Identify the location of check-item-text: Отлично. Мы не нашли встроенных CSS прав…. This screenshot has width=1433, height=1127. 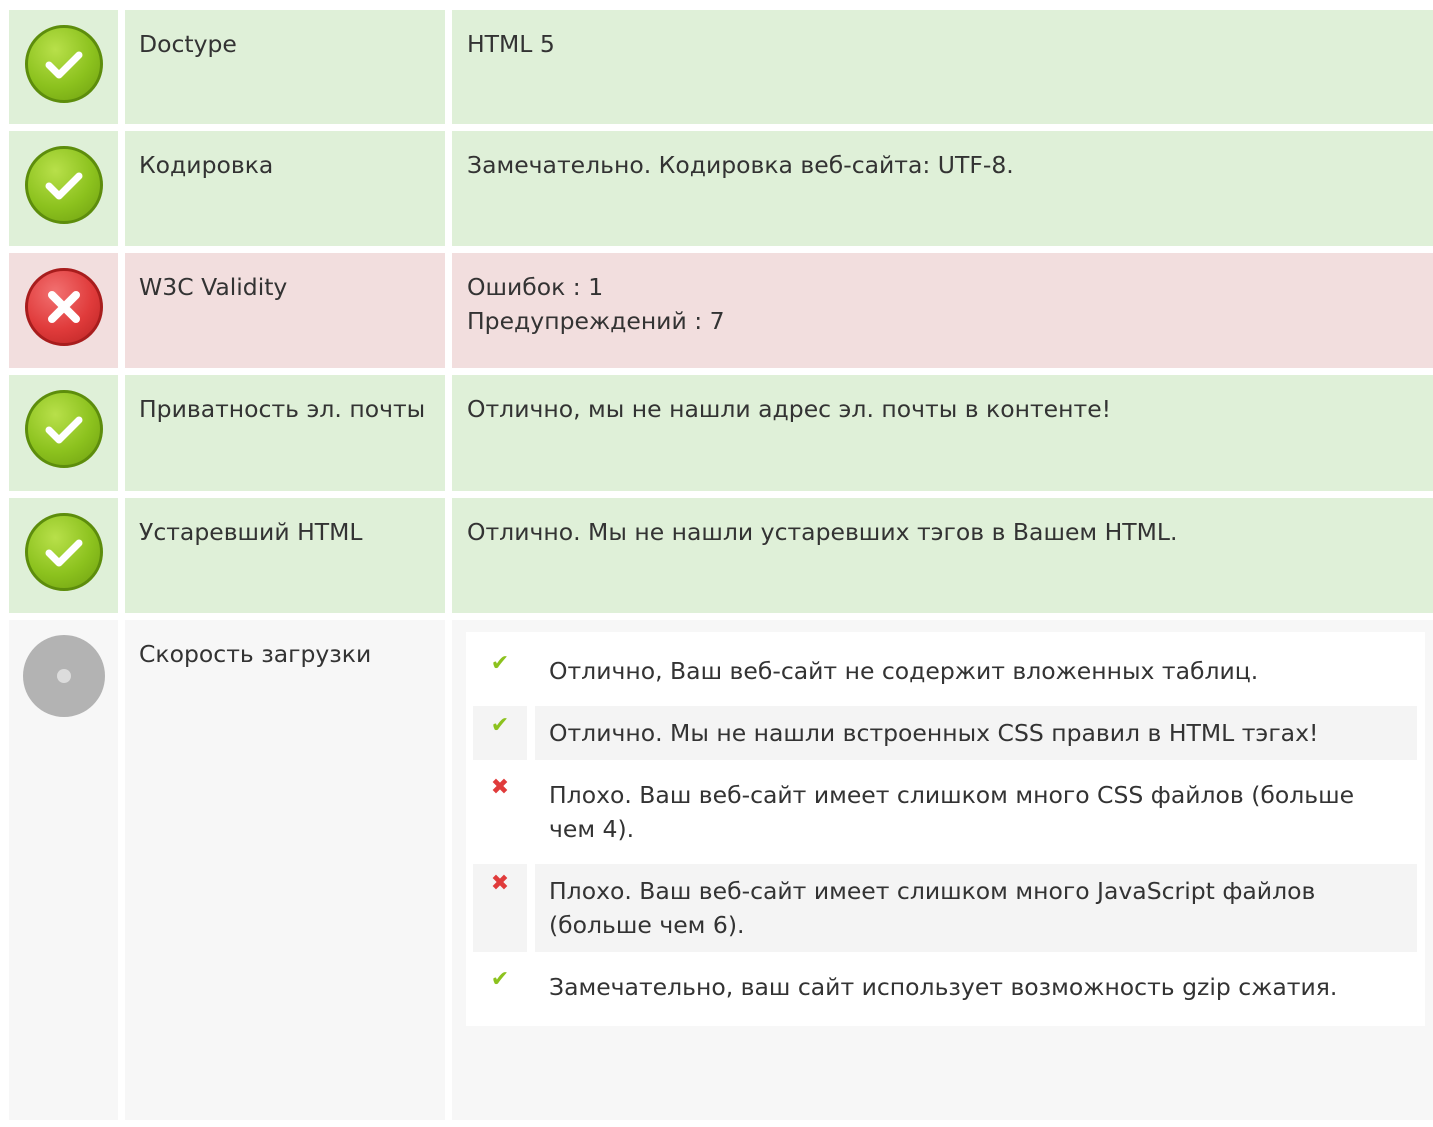
(976, 733).